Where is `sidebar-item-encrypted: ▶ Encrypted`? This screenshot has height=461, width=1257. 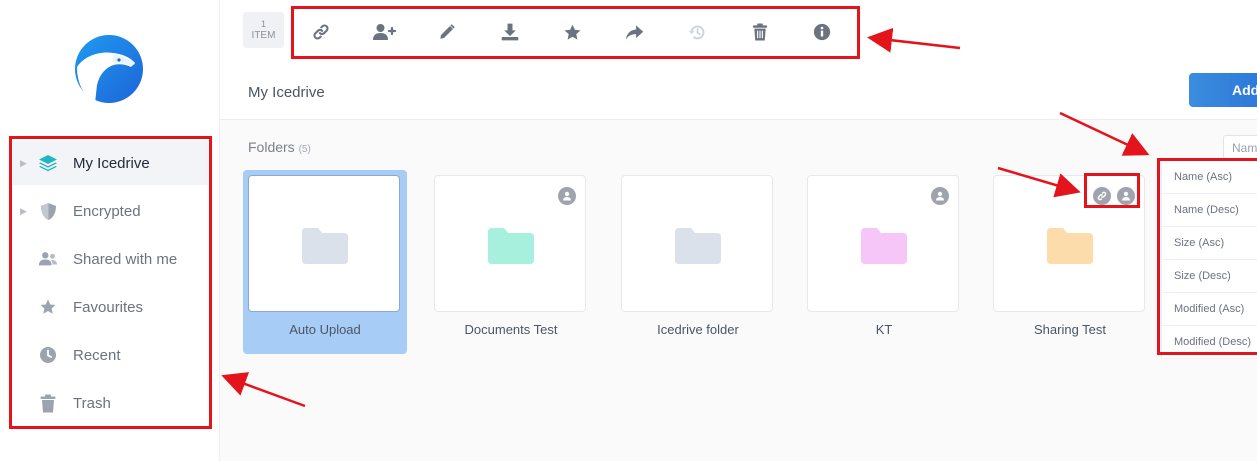 sidebar-item-encrypted: ▶ Encrypted is located at coordinates (110, 211).